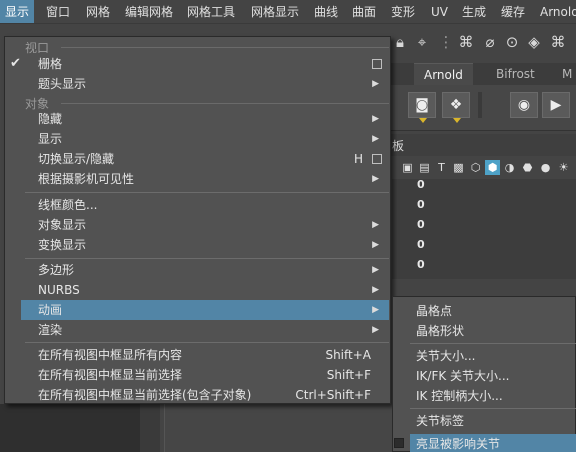 The height and width of the screenshot is (452, 576). What do you see at coordinates (558, 42) in the screenshot?
I see `snap-surface-icon: ⌘` at bounding box center [558, 42].